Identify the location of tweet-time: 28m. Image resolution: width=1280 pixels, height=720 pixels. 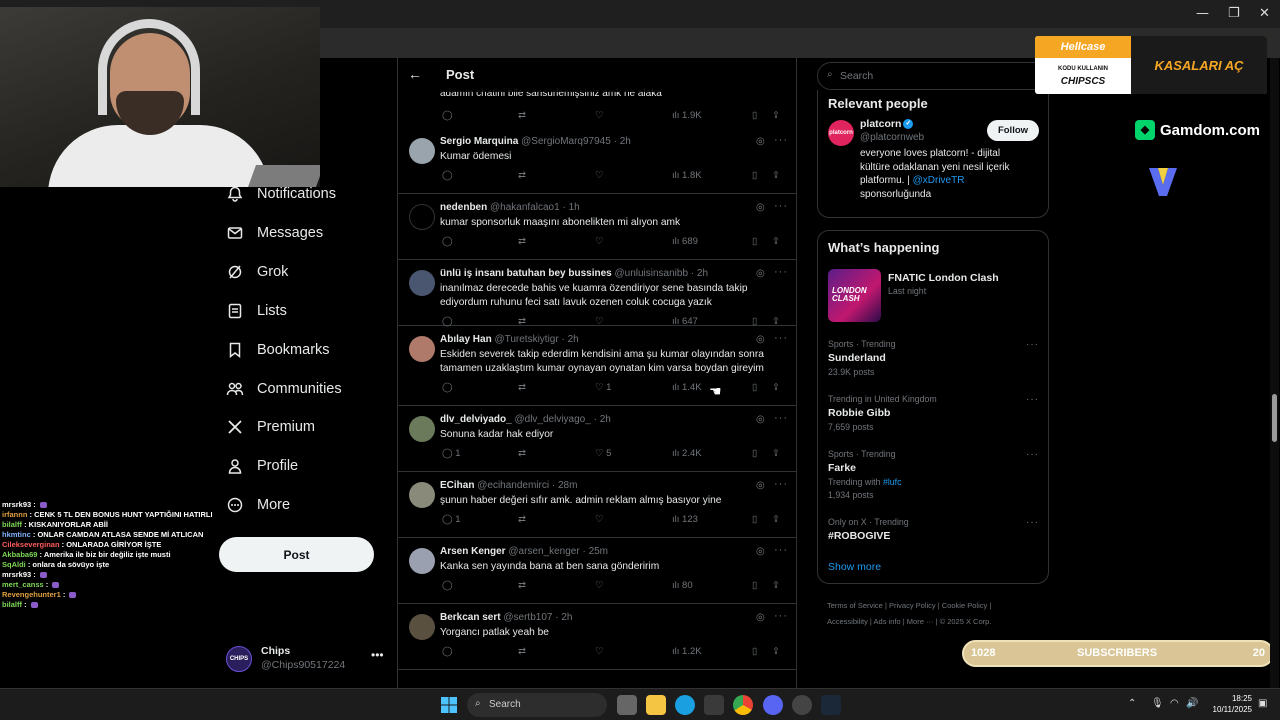
(567, 485).